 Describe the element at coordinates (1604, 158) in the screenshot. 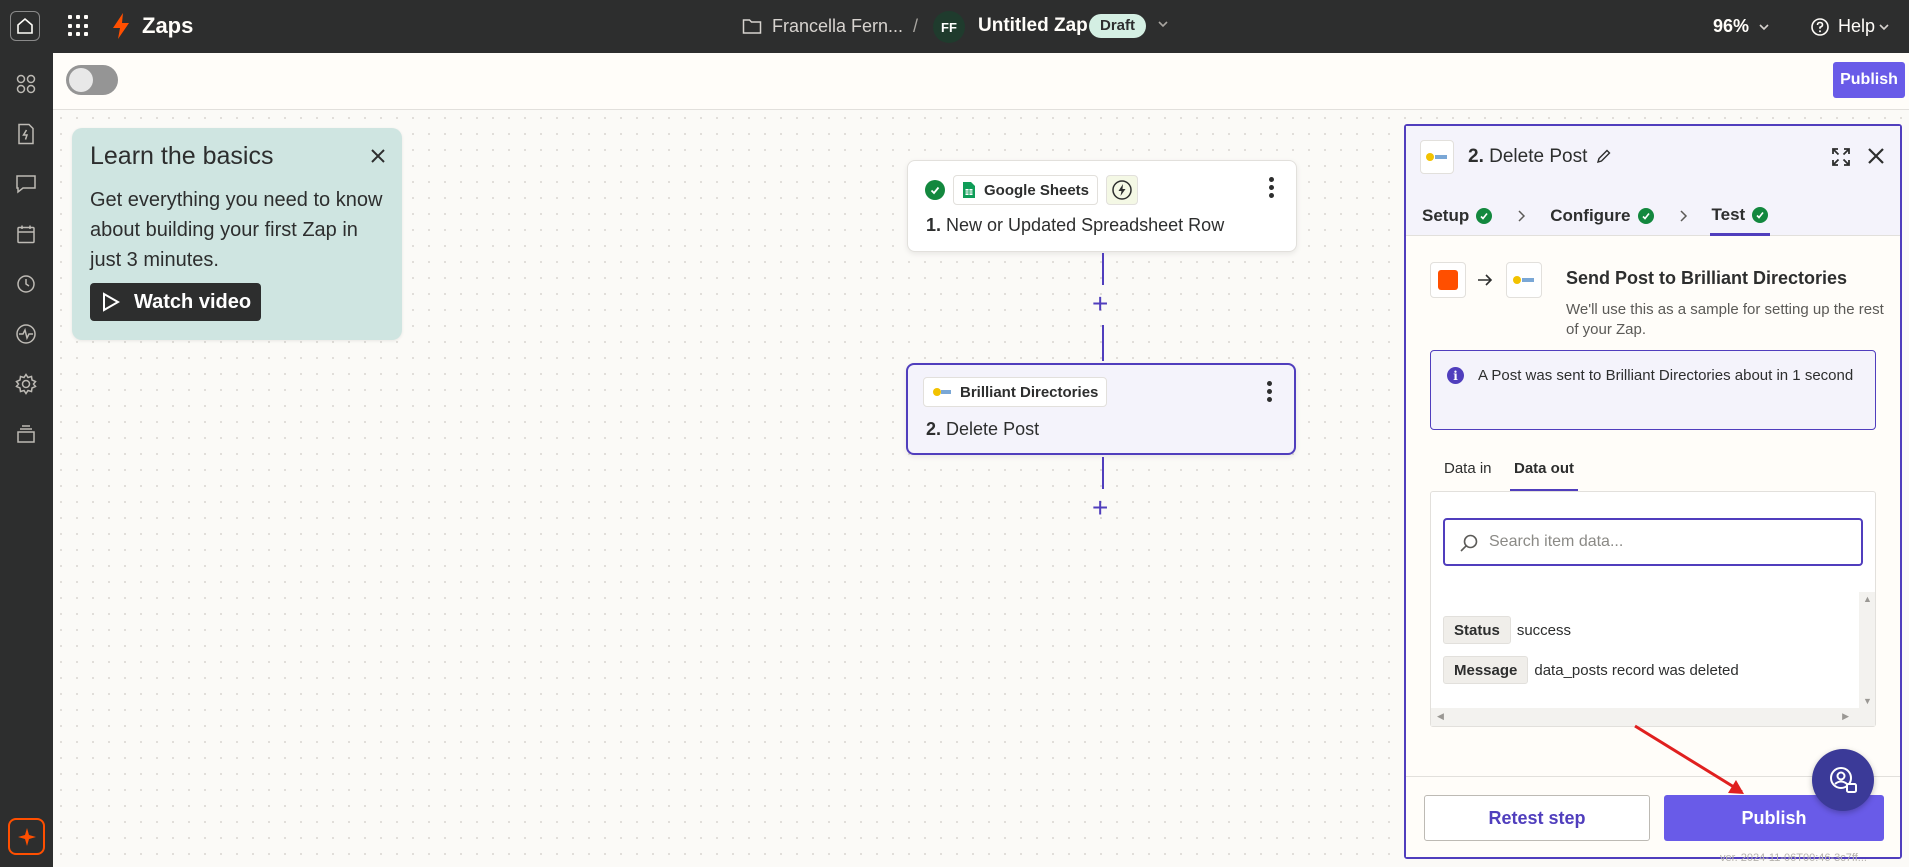

I see `edit-pencil-icon` at that location.